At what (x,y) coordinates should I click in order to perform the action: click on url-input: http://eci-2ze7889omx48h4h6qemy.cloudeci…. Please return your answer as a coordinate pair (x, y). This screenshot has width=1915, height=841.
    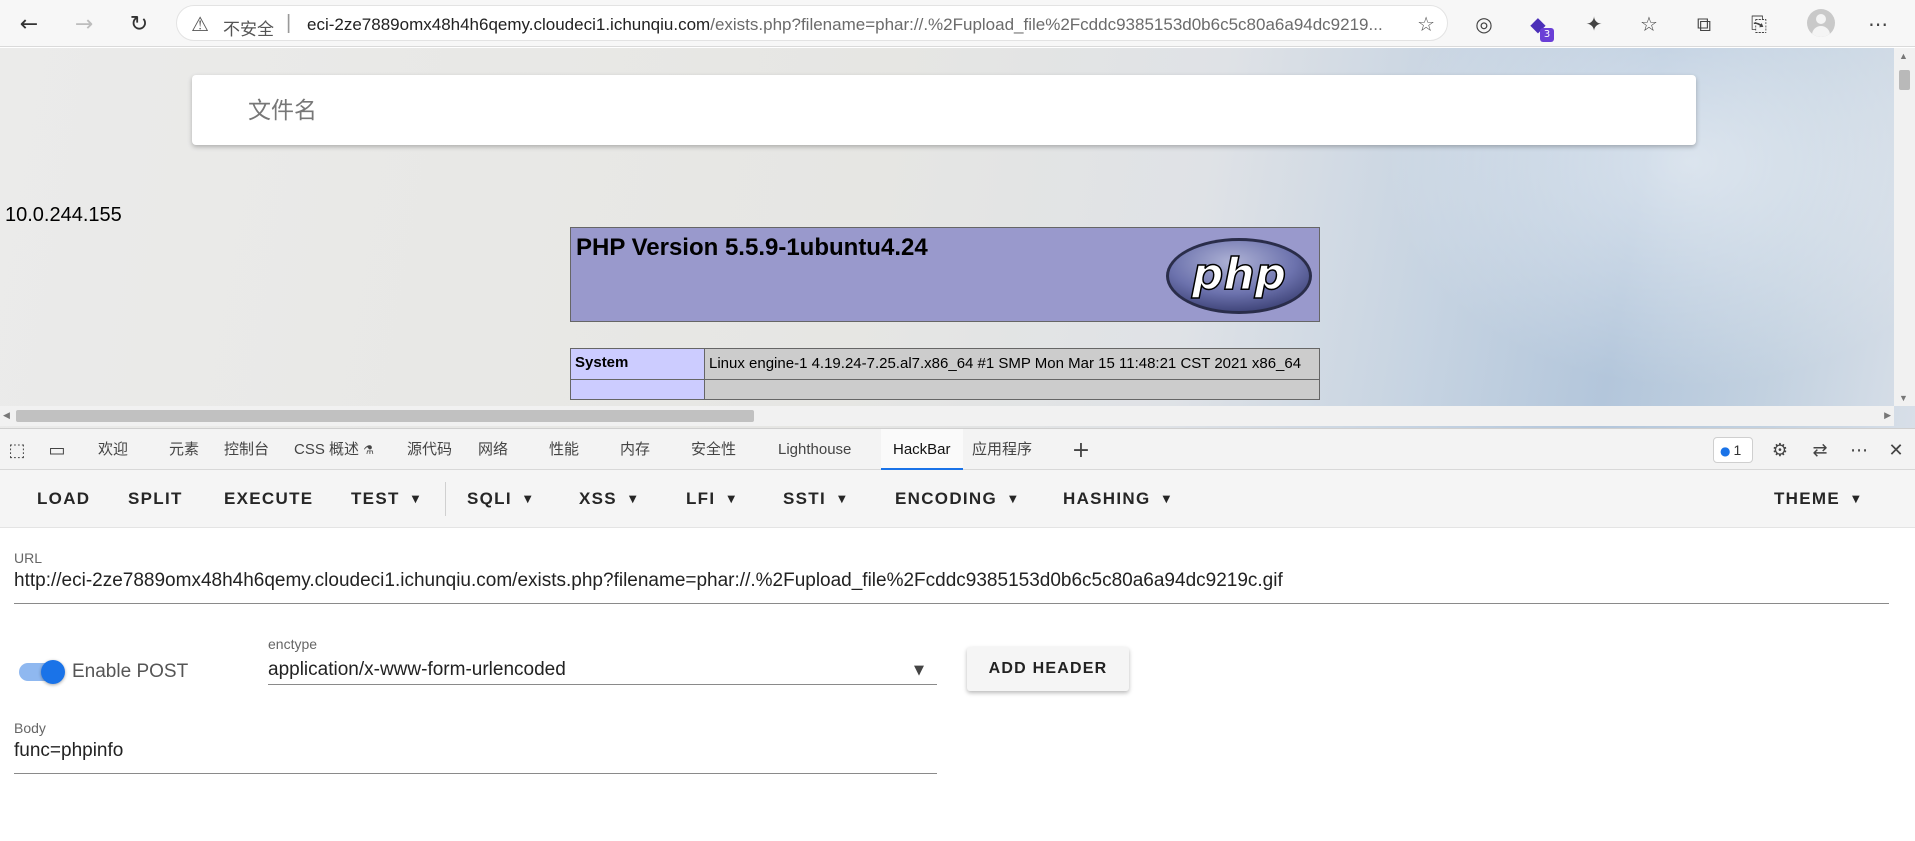
    Looking at the image, I should click on (949, 581).